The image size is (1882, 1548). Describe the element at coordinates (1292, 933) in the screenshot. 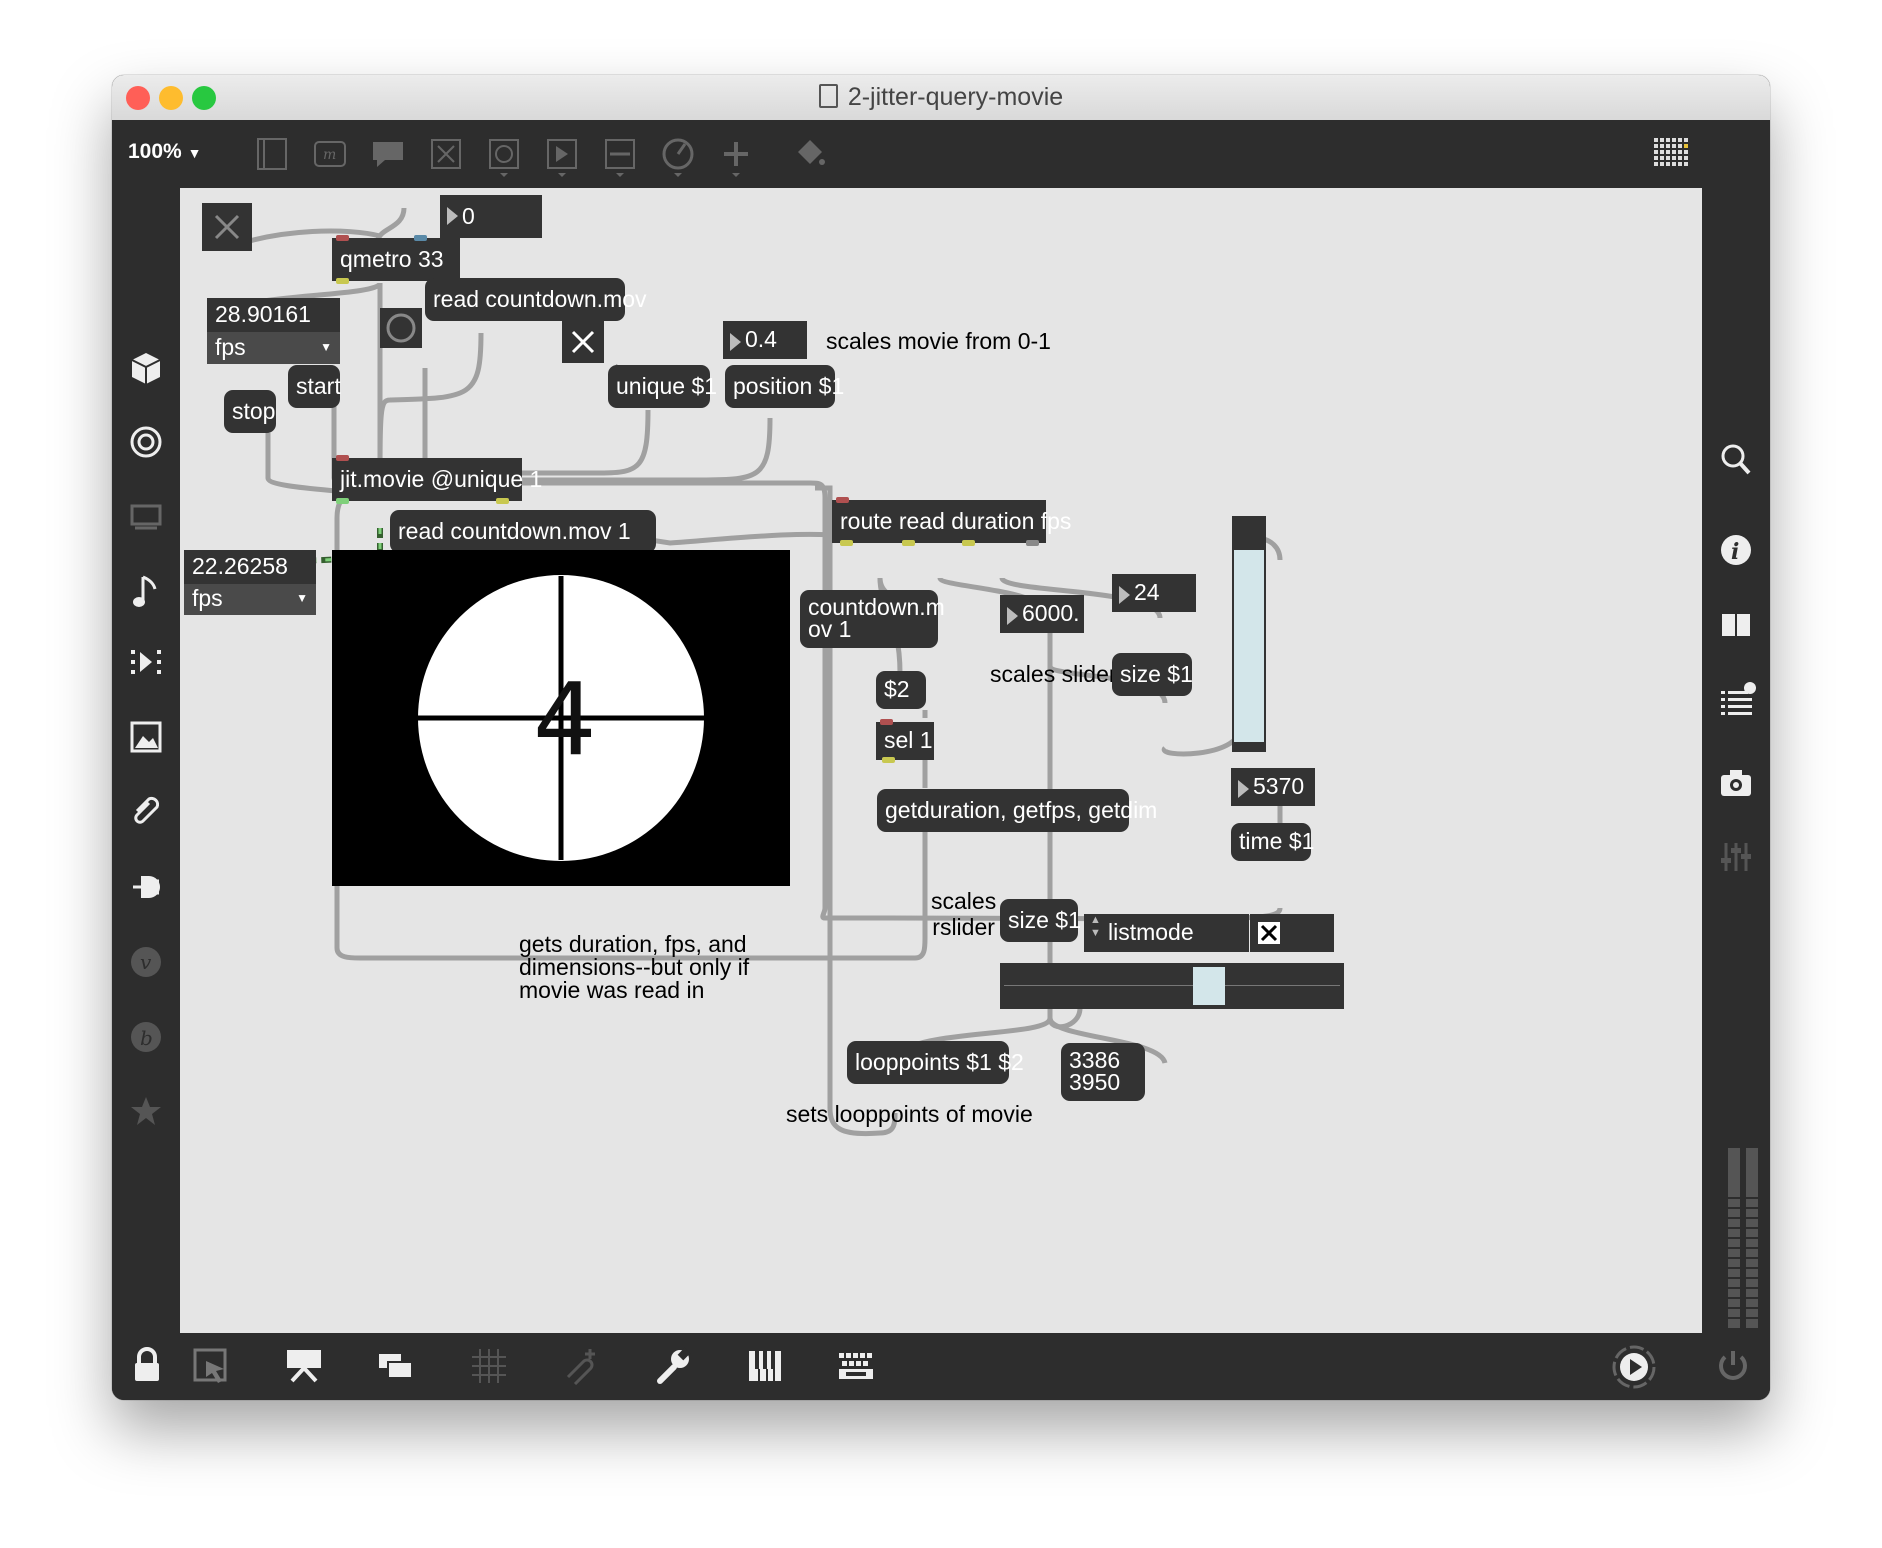

I see `listmode-toggle` at that location.